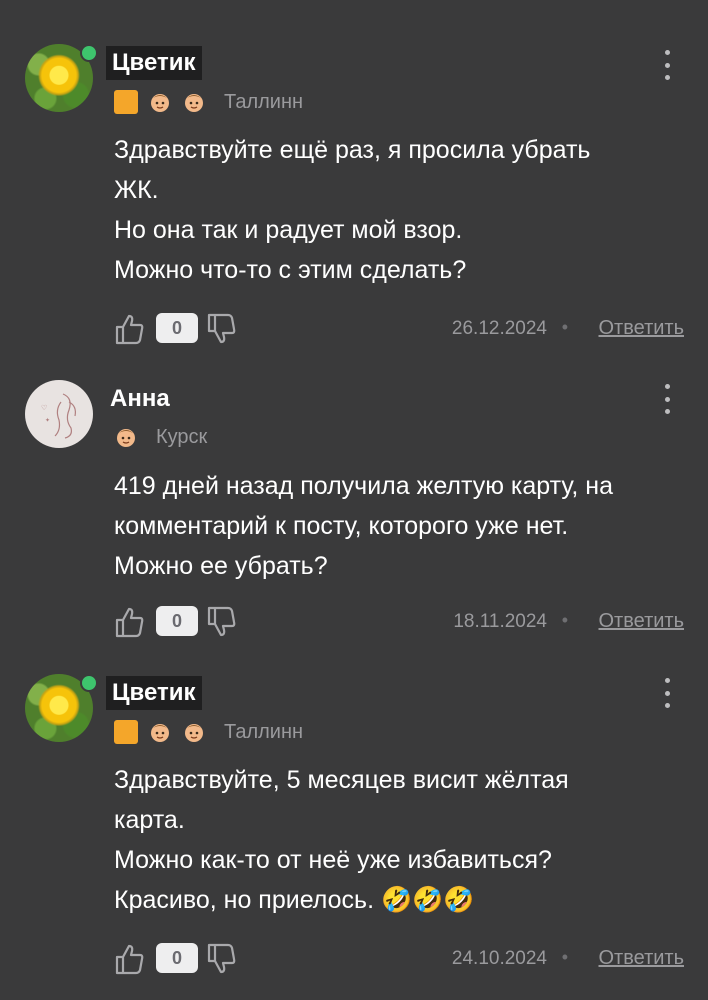 The image size is (708, 1000). Describe the element at coordinates (399, 328) in the screenshot. I see `comment-actions: 0 26.12.2024 • Ответить` at that location.